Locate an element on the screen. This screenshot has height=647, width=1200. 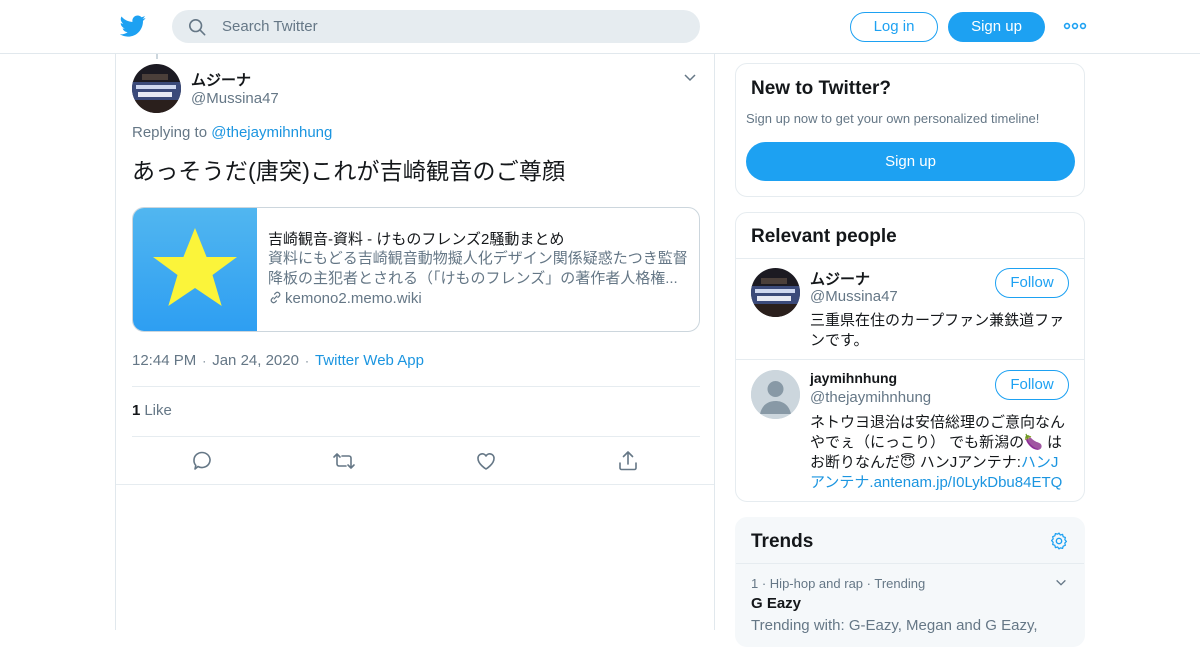
person-handle: @Mussina47 is located at coordinates (854, 296).